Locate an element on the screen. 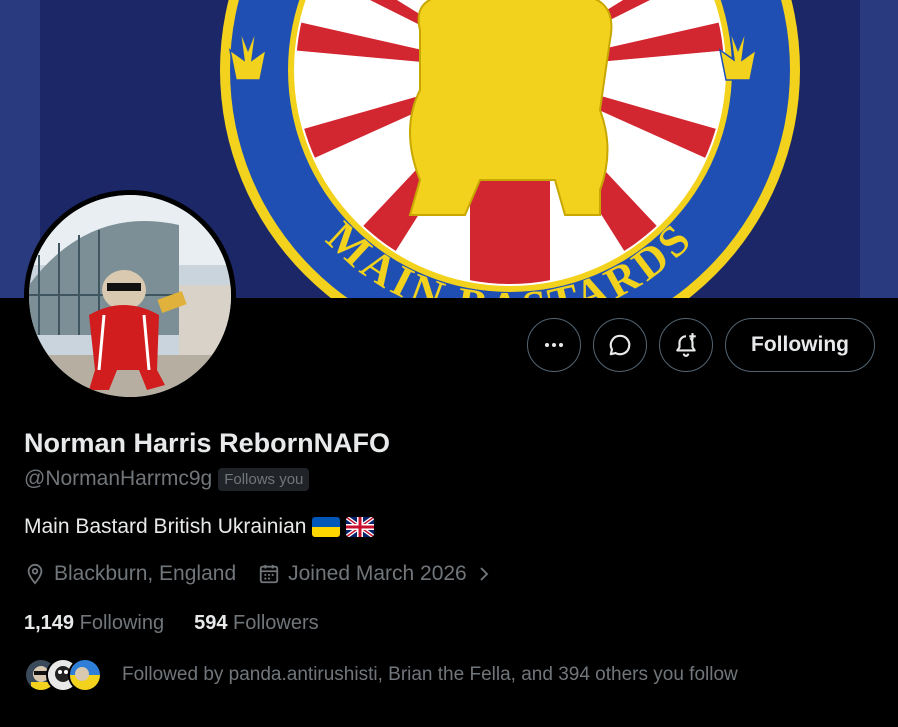  message-button is located at coordinates (620, 345).